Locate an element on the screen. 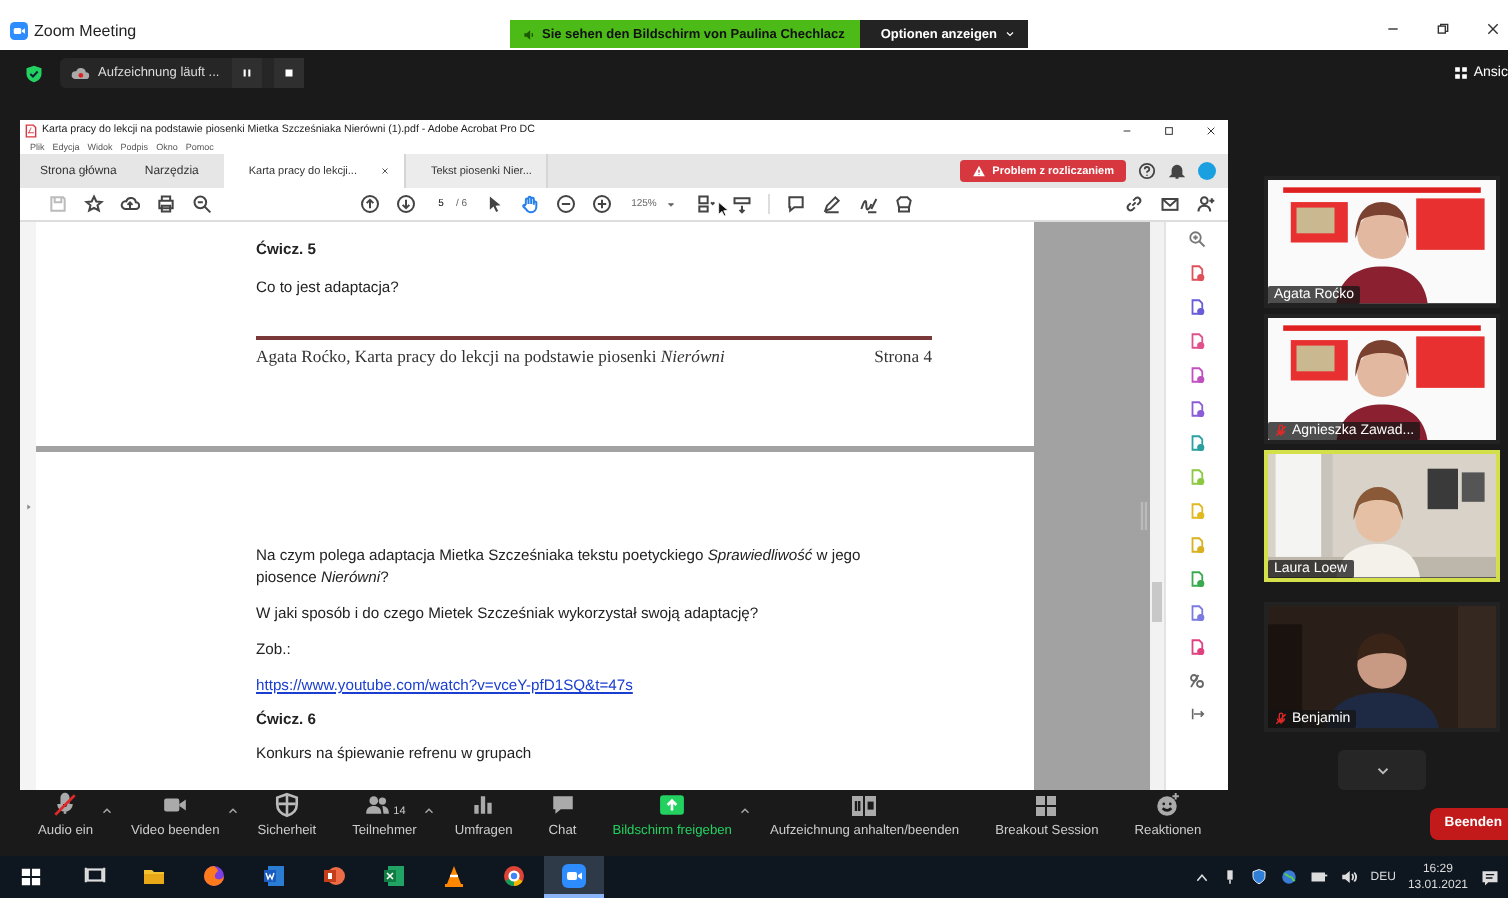  stop-button is located at coordinates (288, 73).